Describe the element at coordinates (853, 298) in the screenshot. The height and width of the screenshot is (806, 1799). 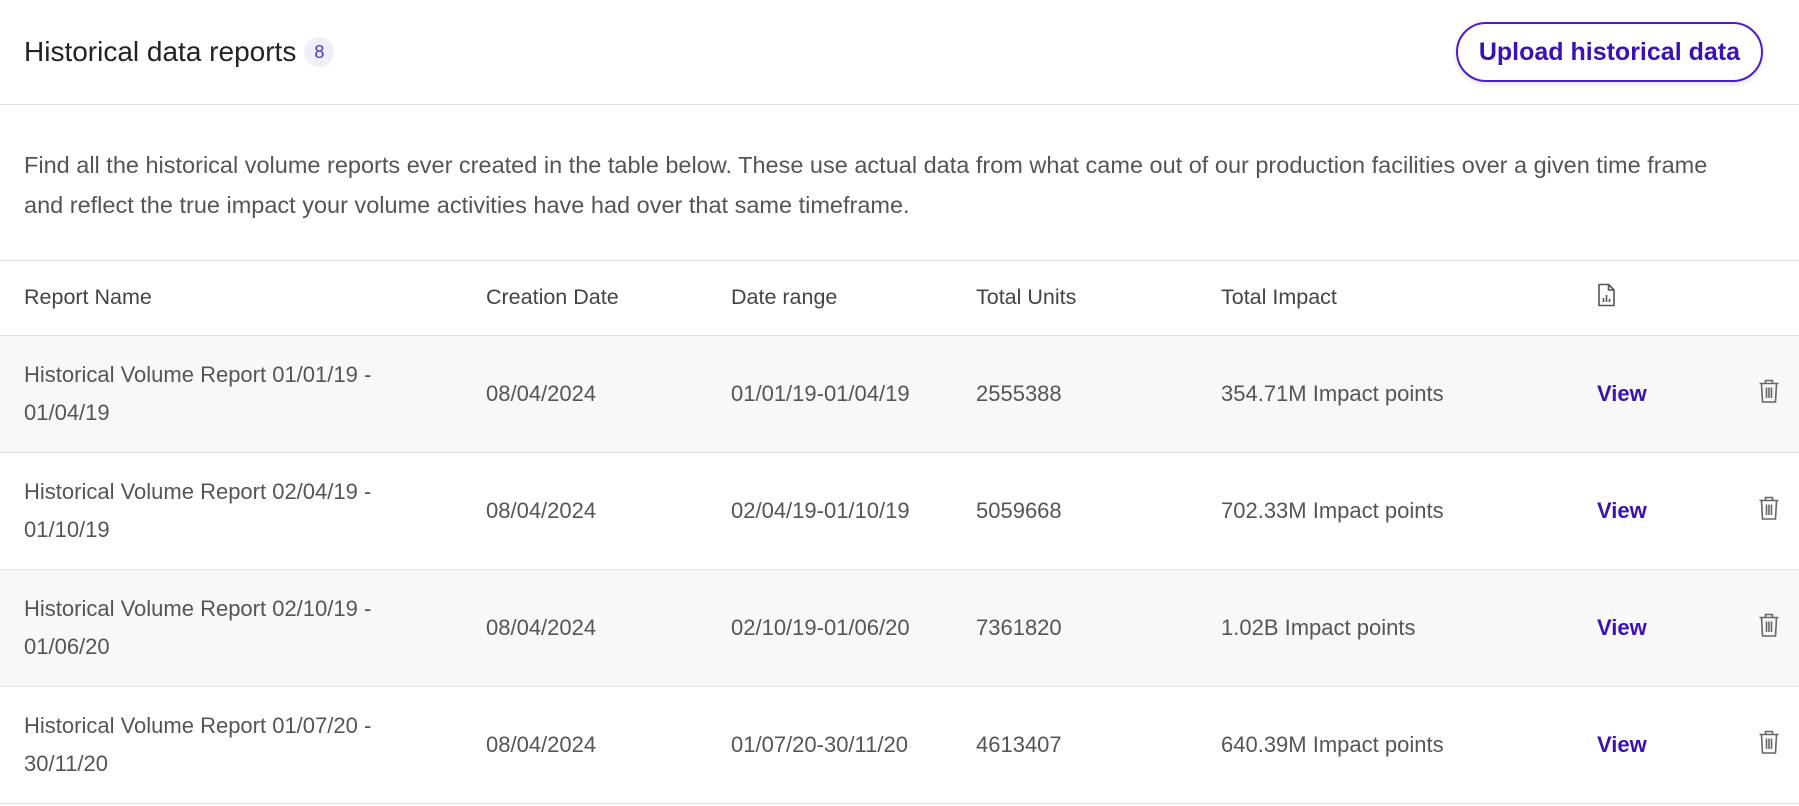
I see `column-header-date-range: Date range` at that location.